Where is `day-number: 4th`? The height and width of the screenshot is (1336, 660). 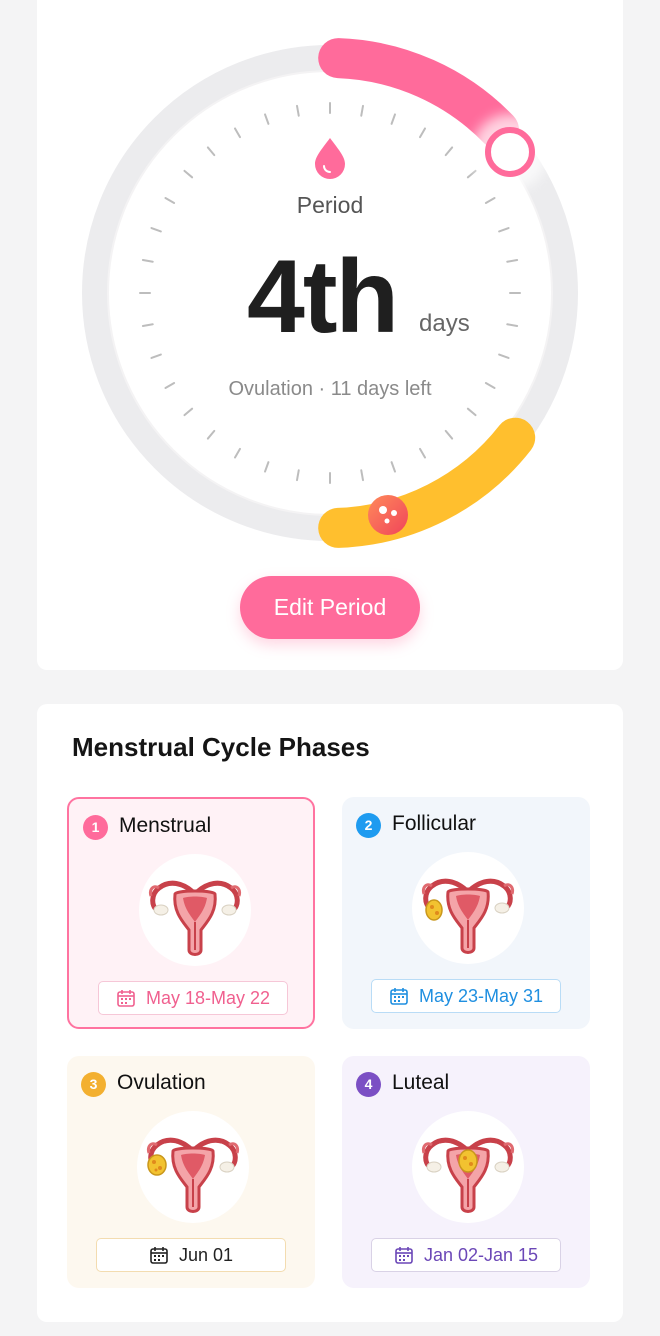
day-number: 4th is located at coordinates (323, 297).